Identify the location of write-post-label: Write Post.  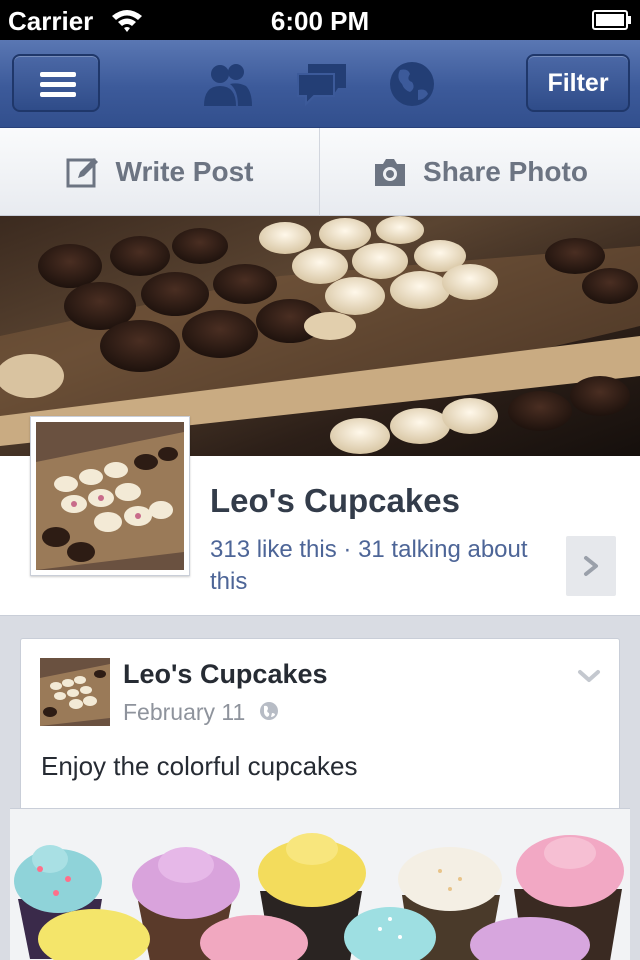
(184, 171).